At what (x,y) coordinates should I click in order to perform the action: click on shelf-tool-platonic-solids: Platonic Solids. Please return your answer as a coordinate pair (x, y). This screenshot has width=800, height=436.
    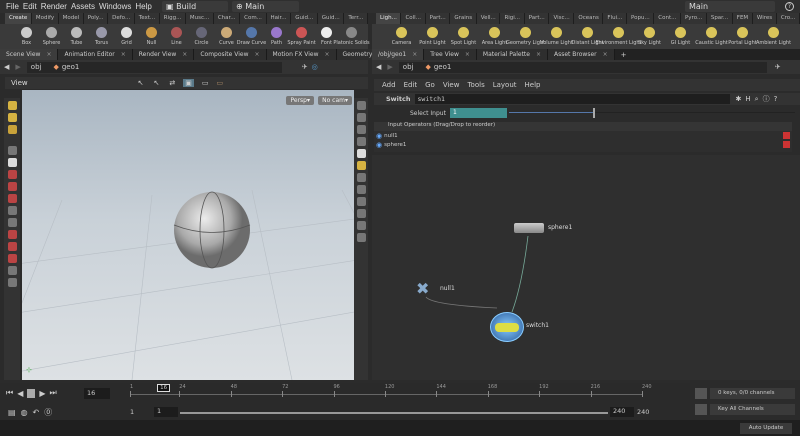
    Looking at the image, I should click on (351, 36).